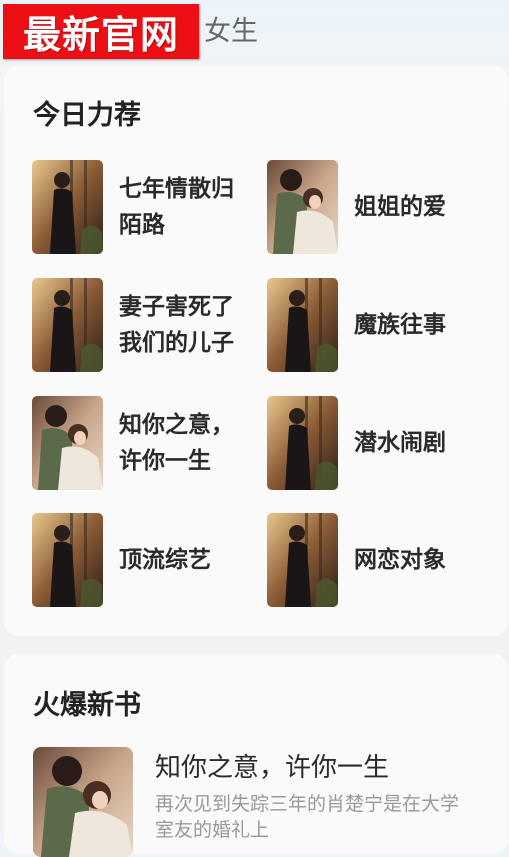 The image size is (509, 857). I want to click on tab-female: 女生, so click(231, 28).